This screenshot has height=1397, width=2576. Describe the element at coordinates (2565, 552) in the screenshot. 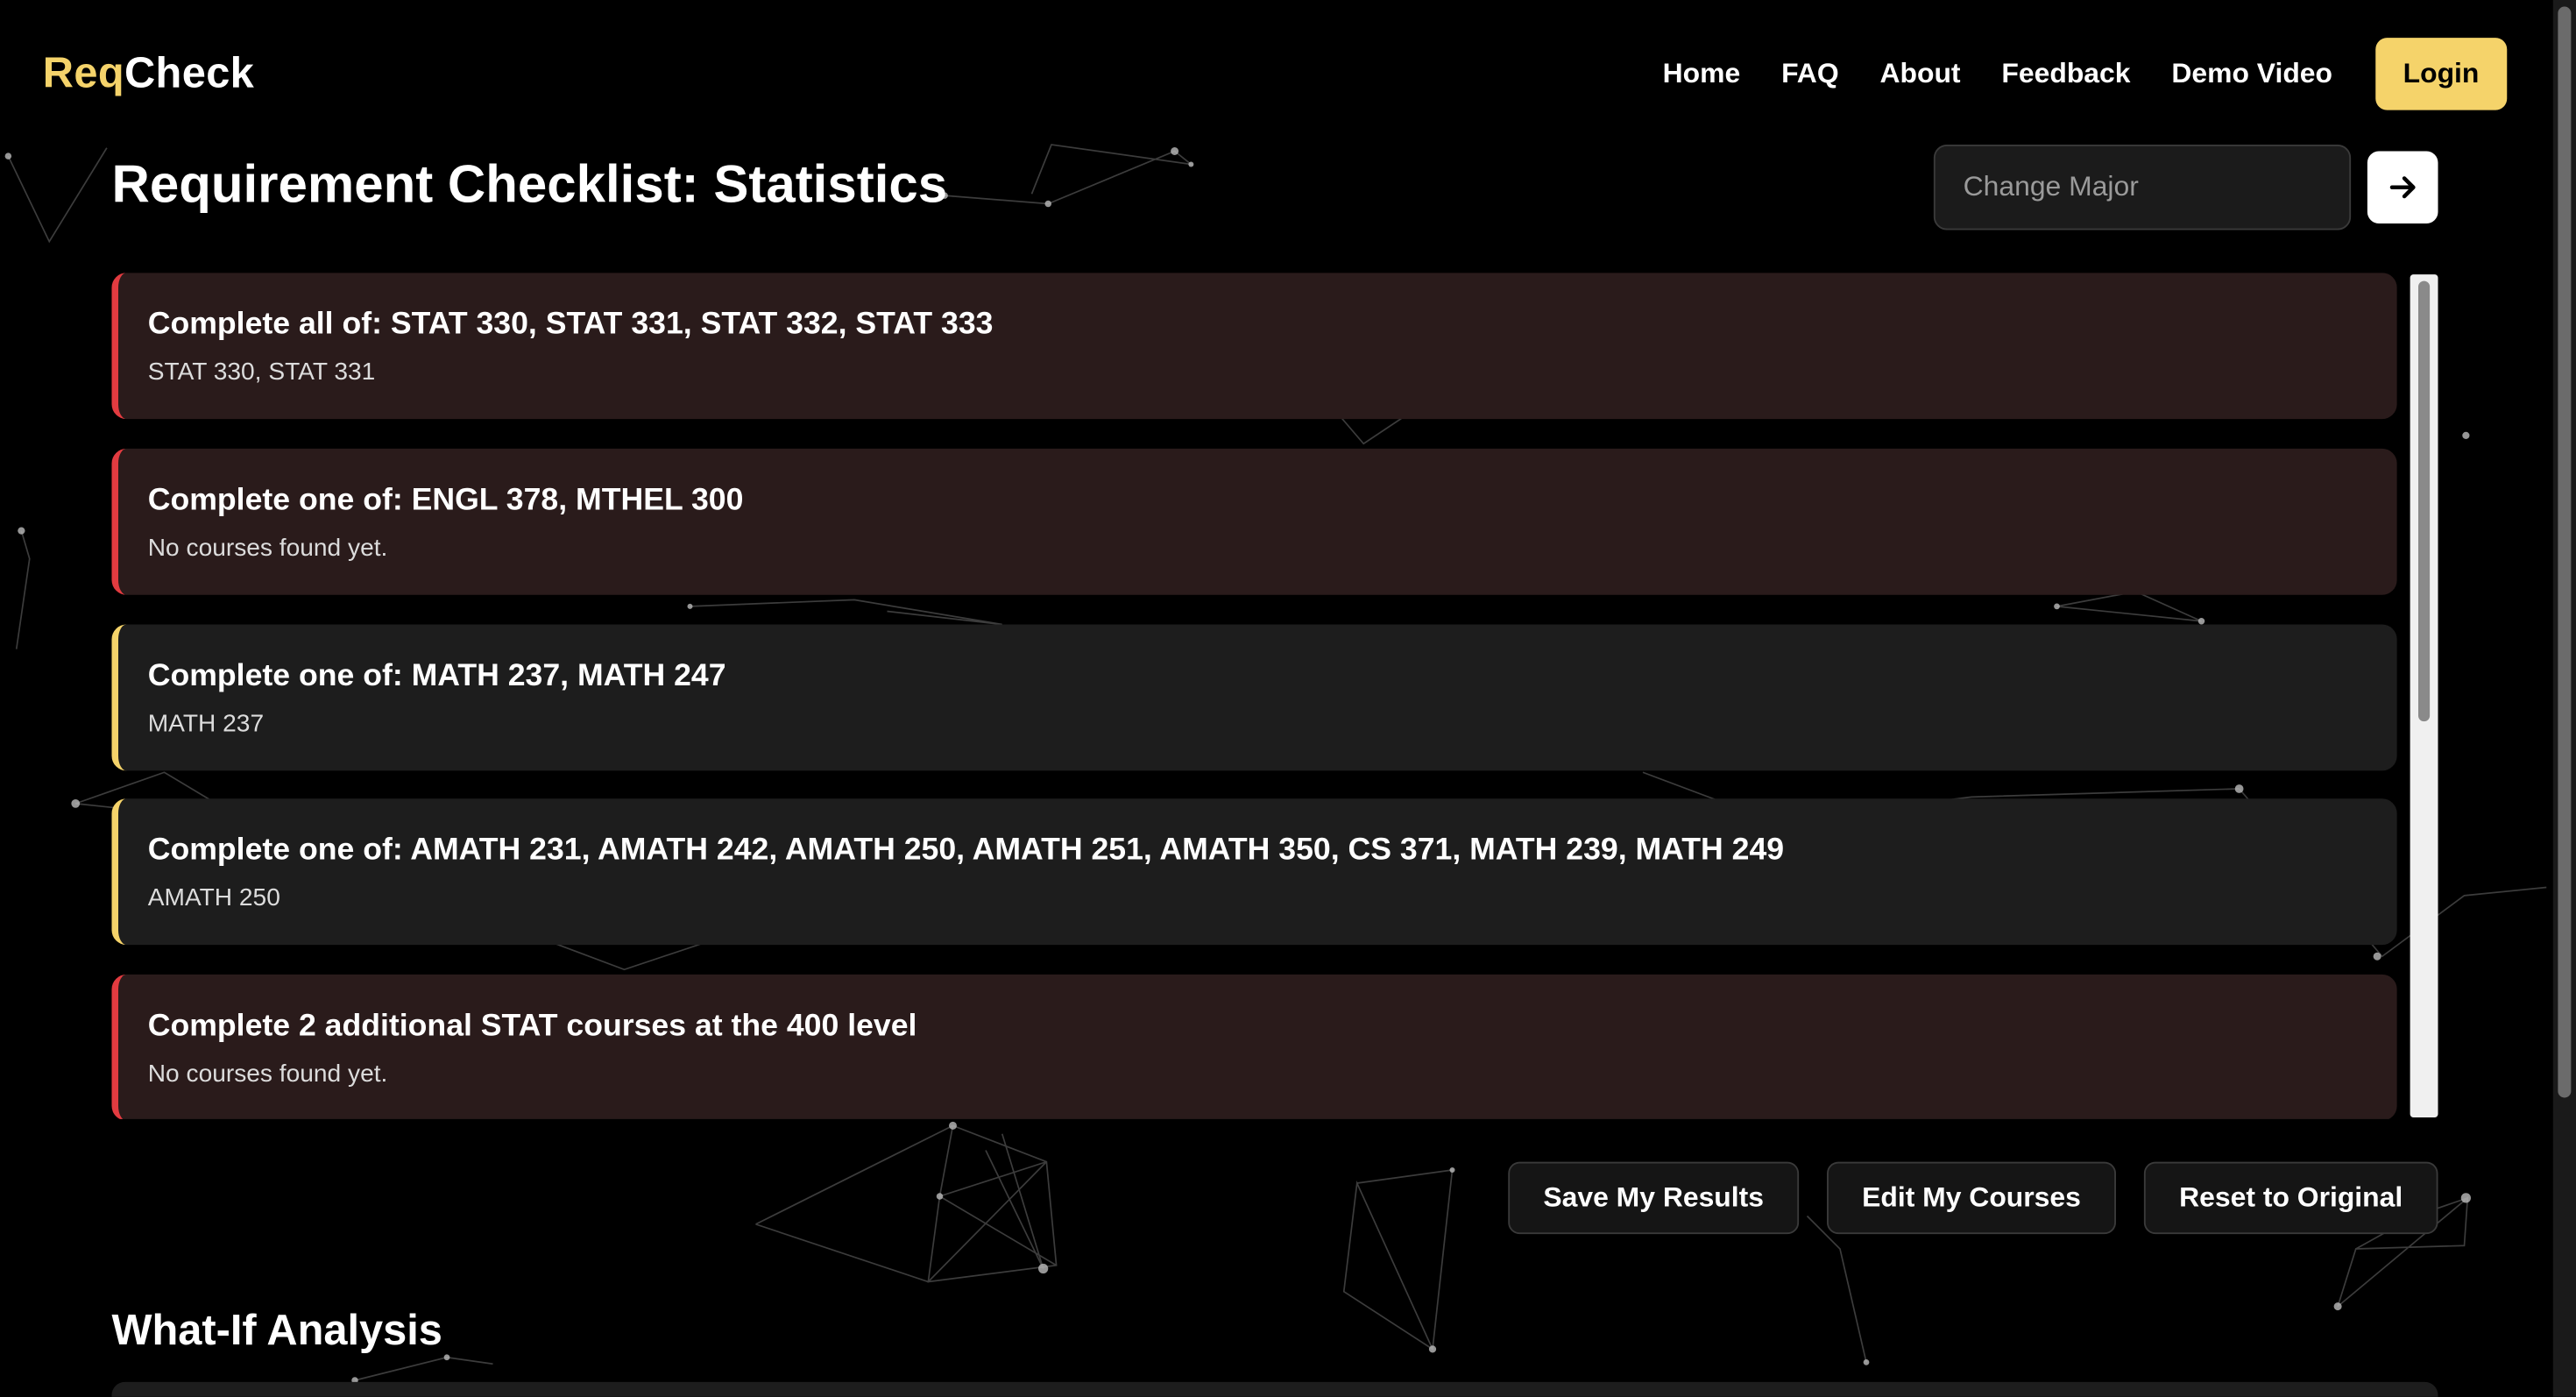

I see `page-scroll-thumb` at that location.